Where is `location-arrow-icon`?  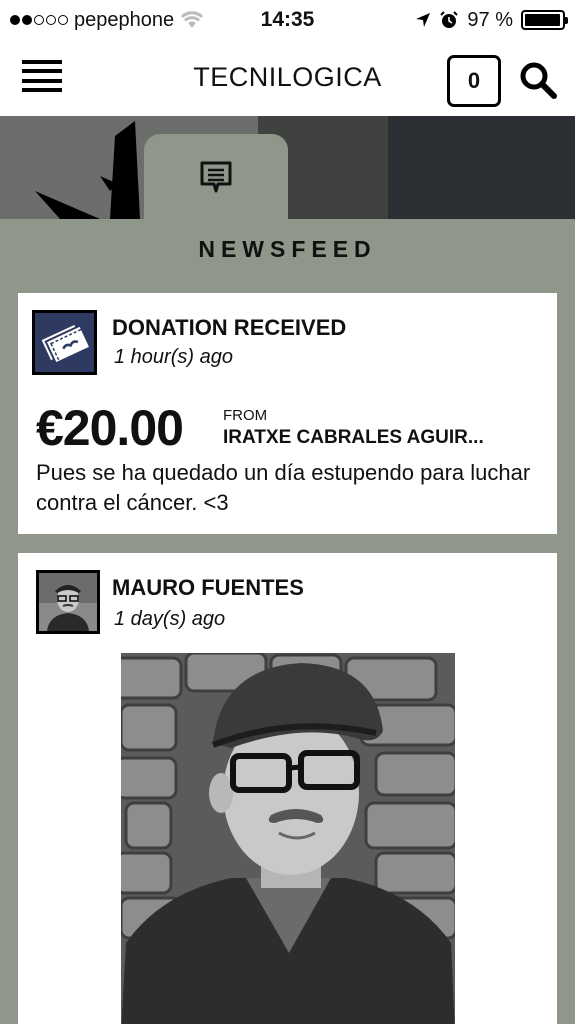 location-arrow-icon is located at coordinates (423, 20).